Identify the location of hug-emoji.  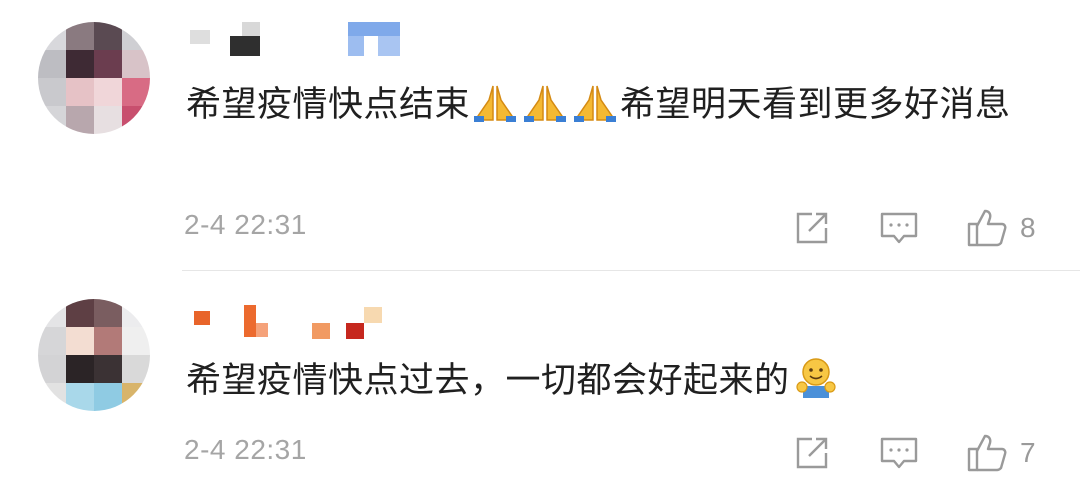
(815, 378).